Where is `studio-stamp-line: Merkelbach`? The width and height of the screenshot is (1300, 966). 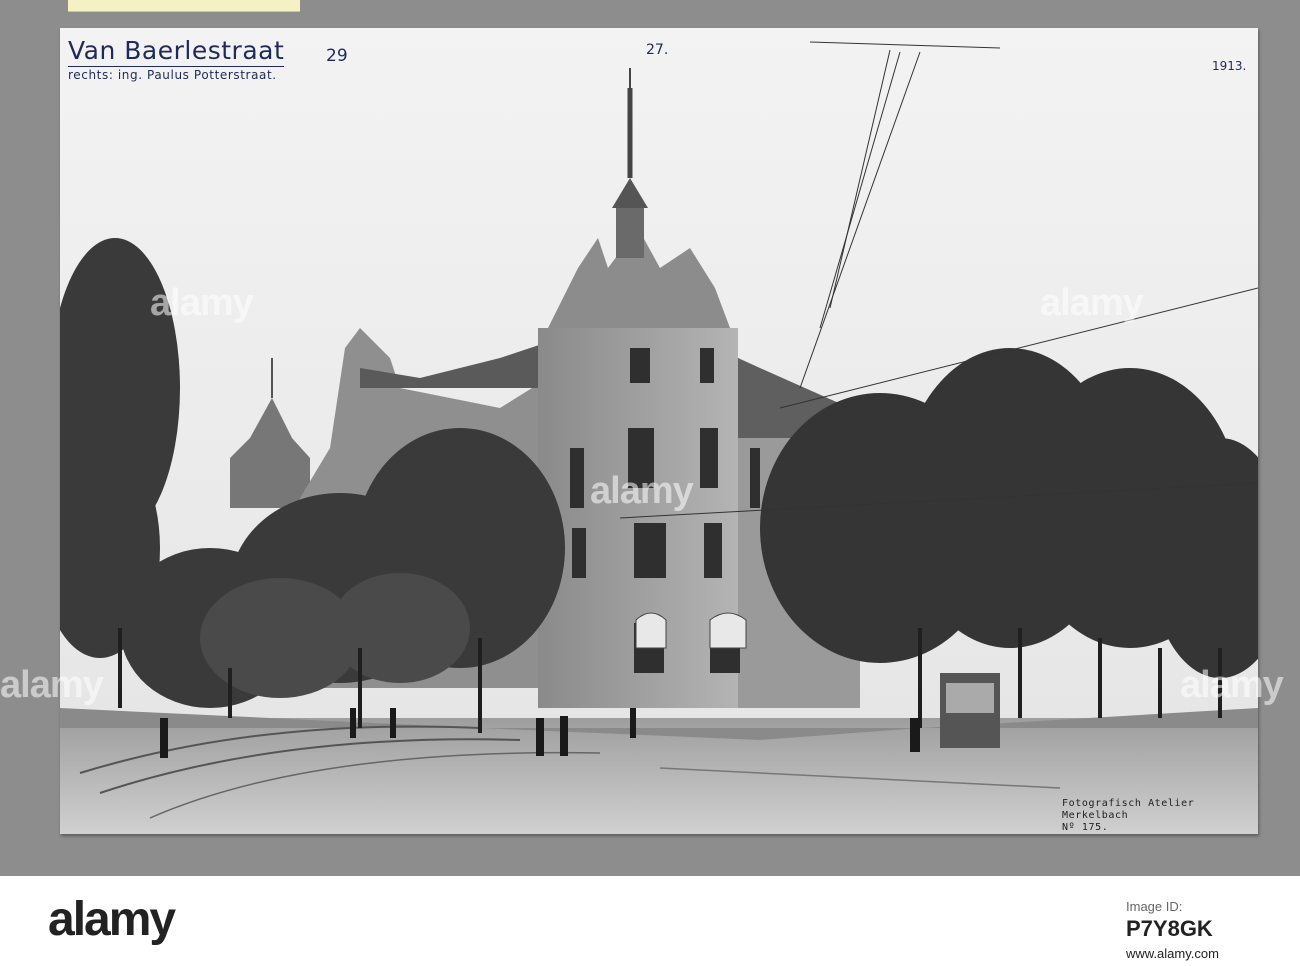 studio-stamp-line: Merkelbach is located at coordinates (1095, 815).